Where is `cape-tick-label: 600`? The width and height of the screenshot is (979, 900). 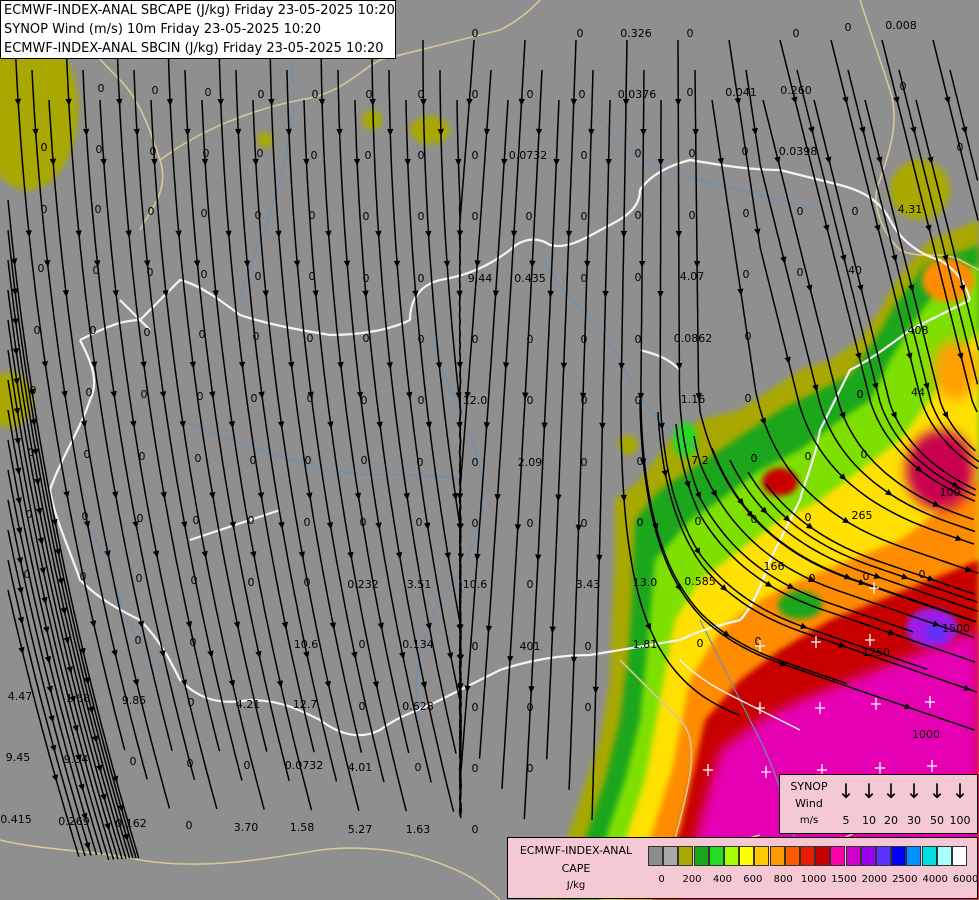
cape-tick-label: 600 is located at coordinates (753, 879).